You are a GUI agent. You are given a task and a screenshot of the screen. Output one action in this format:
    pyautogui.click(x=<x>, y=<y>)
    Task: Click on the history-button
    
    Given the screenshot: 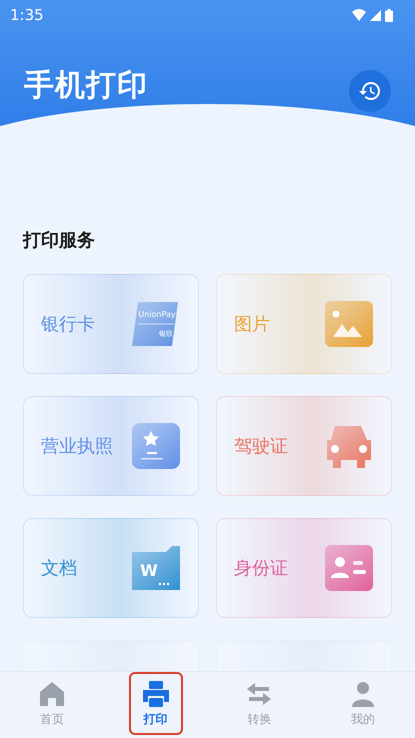 What is the action you would take?
    pyautogui.click(x=370, y=91)
    